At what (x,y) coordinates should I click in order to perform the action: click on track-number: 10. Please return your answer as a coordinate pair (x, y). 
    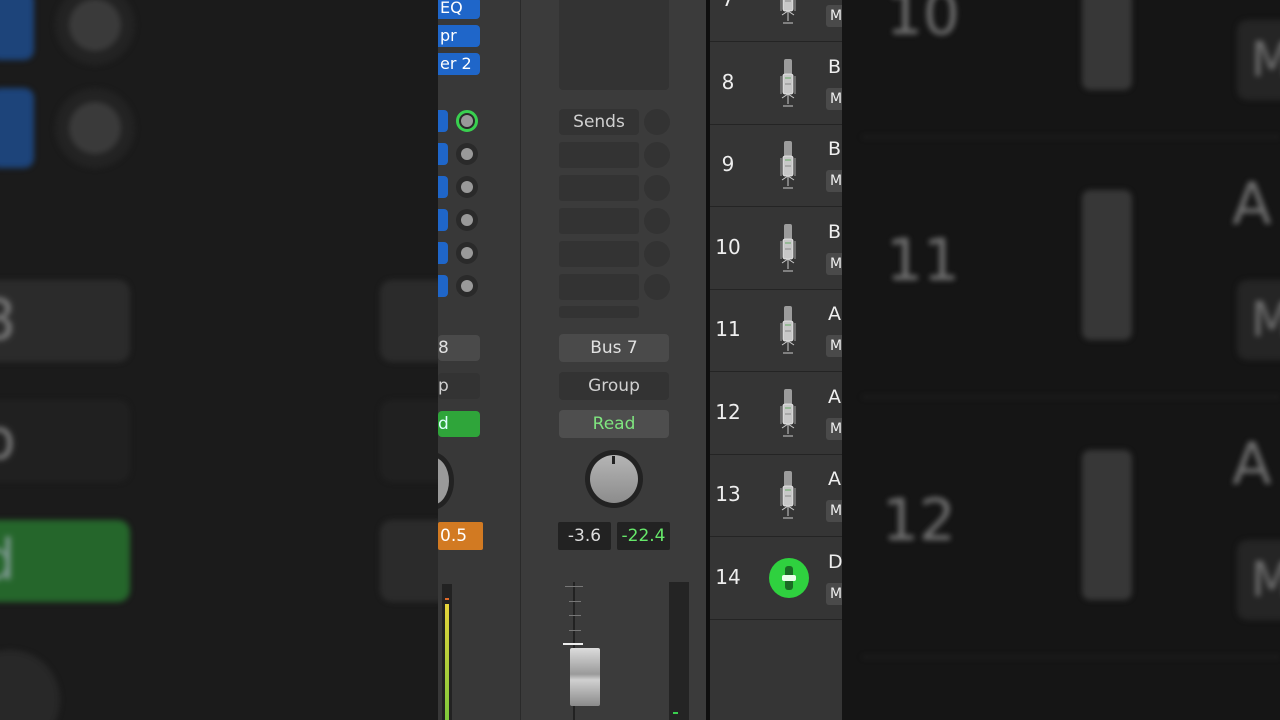
    Looking at the image, I should click on (728, 246).